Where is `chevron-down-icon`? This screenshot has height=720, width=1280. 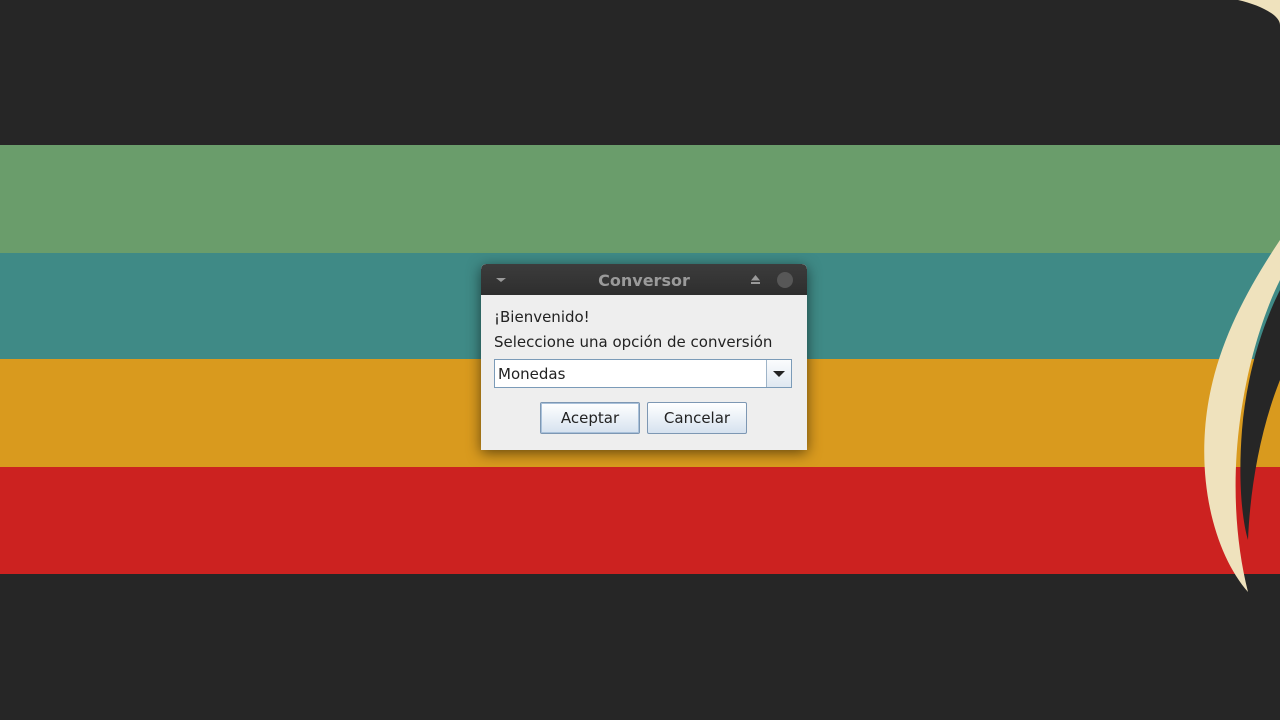 chevron-down-icon is located at coordinates (779, 374).